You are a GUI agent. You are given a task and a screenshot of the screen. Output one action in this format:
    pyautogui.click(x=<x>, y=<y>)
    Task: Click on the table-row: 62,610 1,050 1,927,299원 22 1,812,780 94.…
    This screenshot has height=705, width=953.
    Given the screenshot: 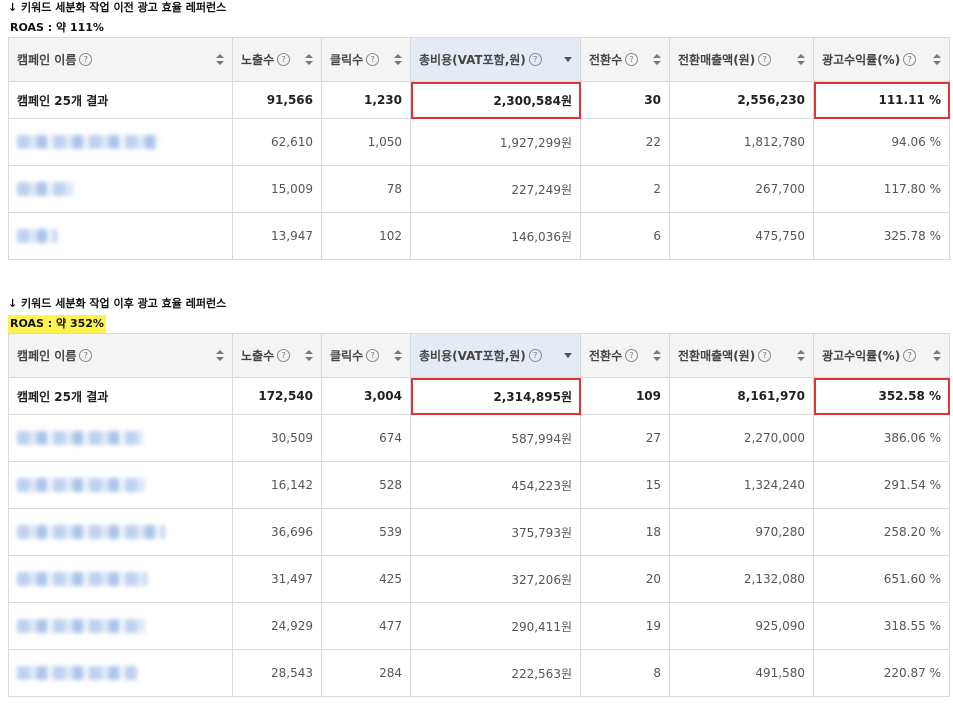 What is the action you would take?
    pyautogui.click(x=479, y=142)
    